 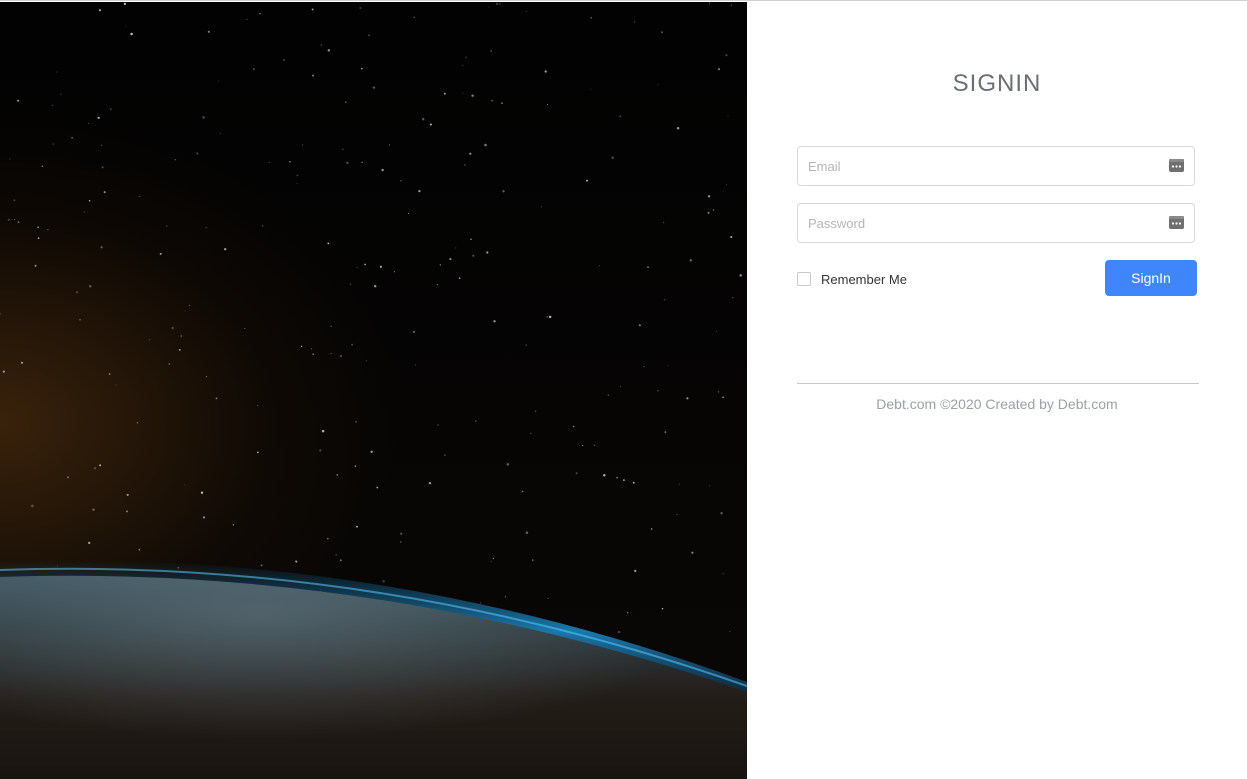 I want to click on remember-me-label: Remember Me, so click(x=864, y=279).